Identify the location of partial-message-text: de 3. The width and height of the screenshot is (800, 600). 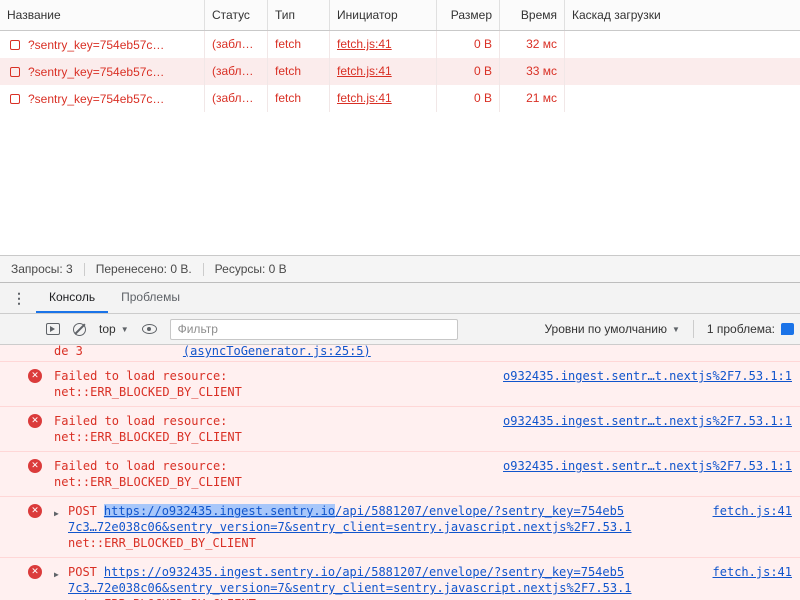
(68, 351).